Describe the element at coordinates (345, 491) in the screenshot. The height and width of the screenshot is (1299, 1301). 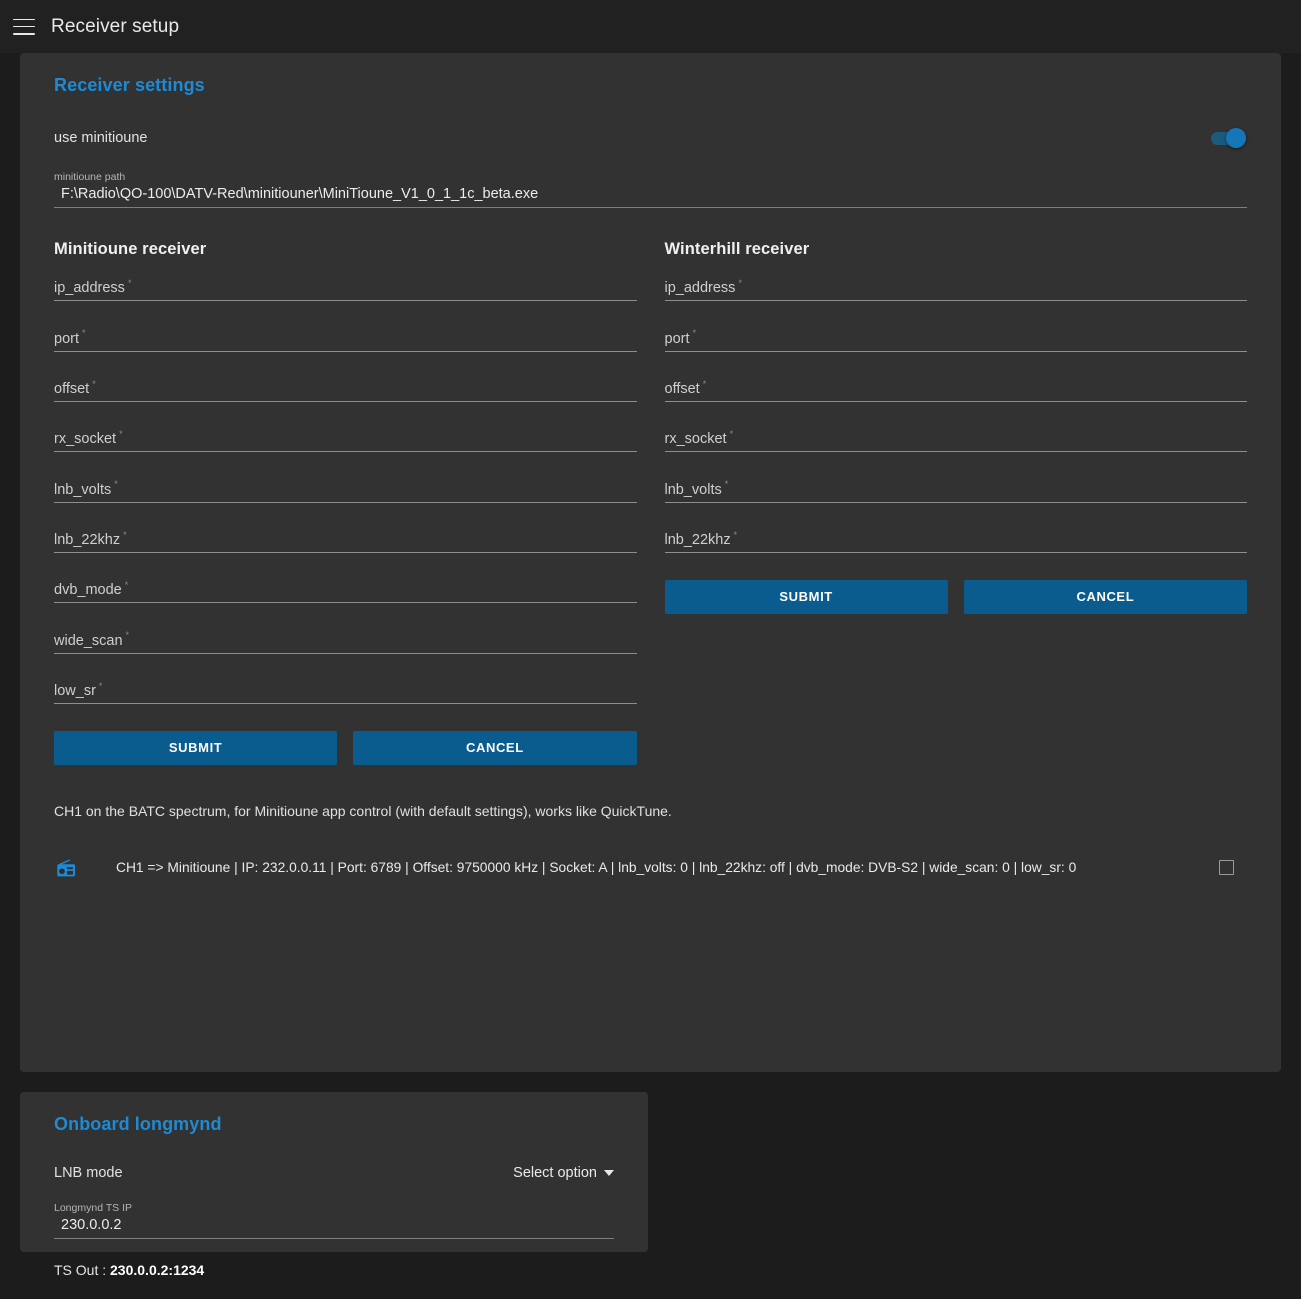
I see `minitioune-lnb-volts-input: lnb_volts *` at that location.